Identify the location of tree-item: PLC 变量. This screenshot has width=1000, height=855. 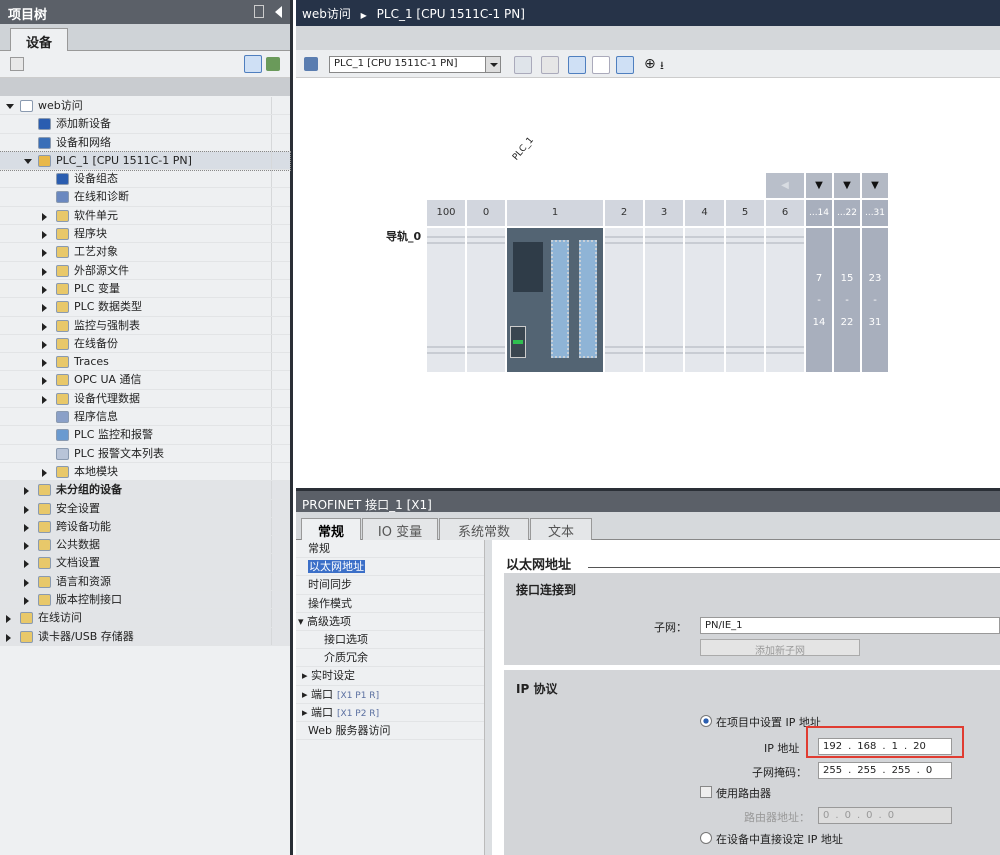
(145, 289).